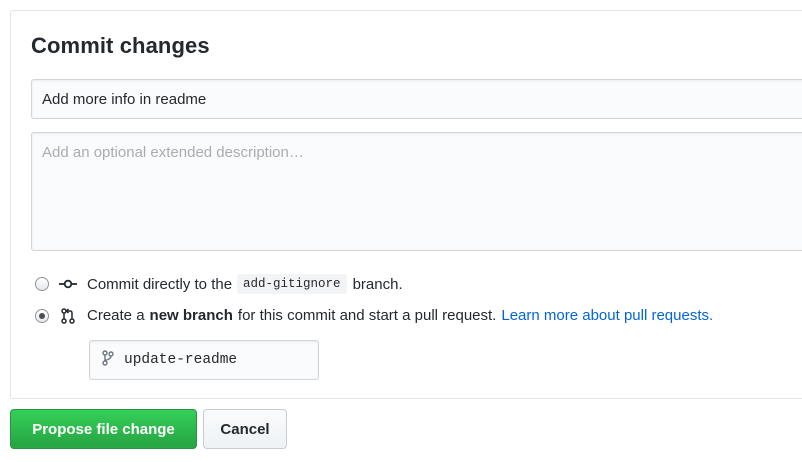 The image size is (802, 462). Describe the element at coordinates (68, 284) in the screenshot. I see `git-commit-icon` at that location.